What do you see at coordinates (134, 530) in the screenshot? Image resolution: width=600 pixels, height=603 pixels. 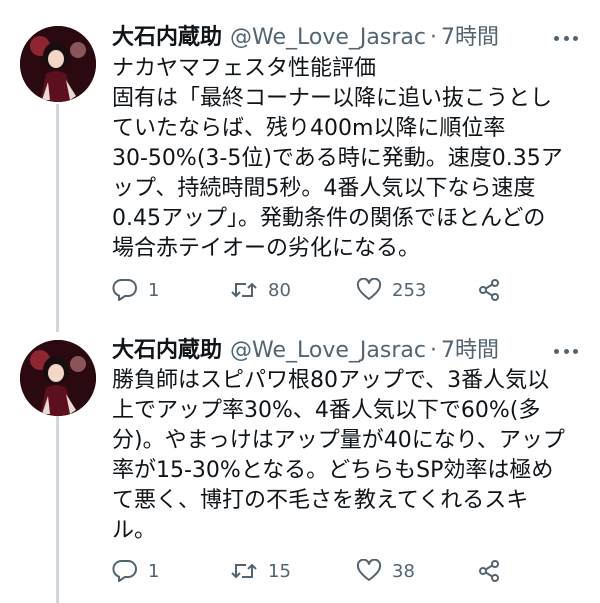 I see `tweet-text-line: ル。` at bounding box center [134, 530].